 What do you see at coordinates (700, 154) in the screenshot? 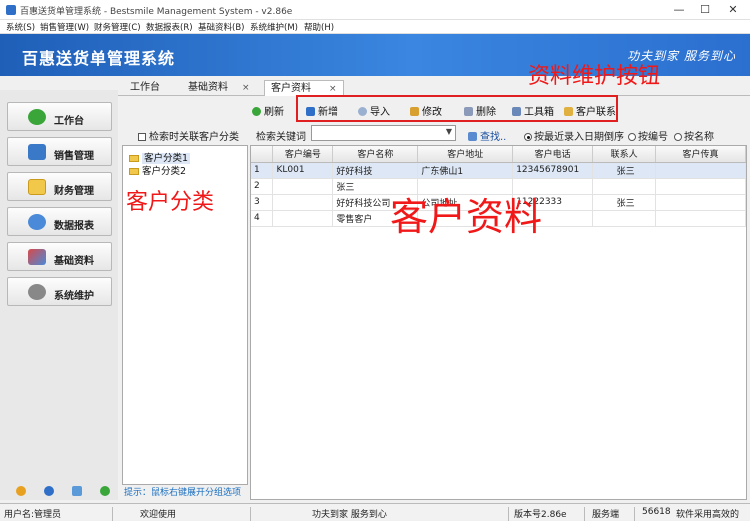
I see `column-header: 客户传真` at bounding box center [700, 154].